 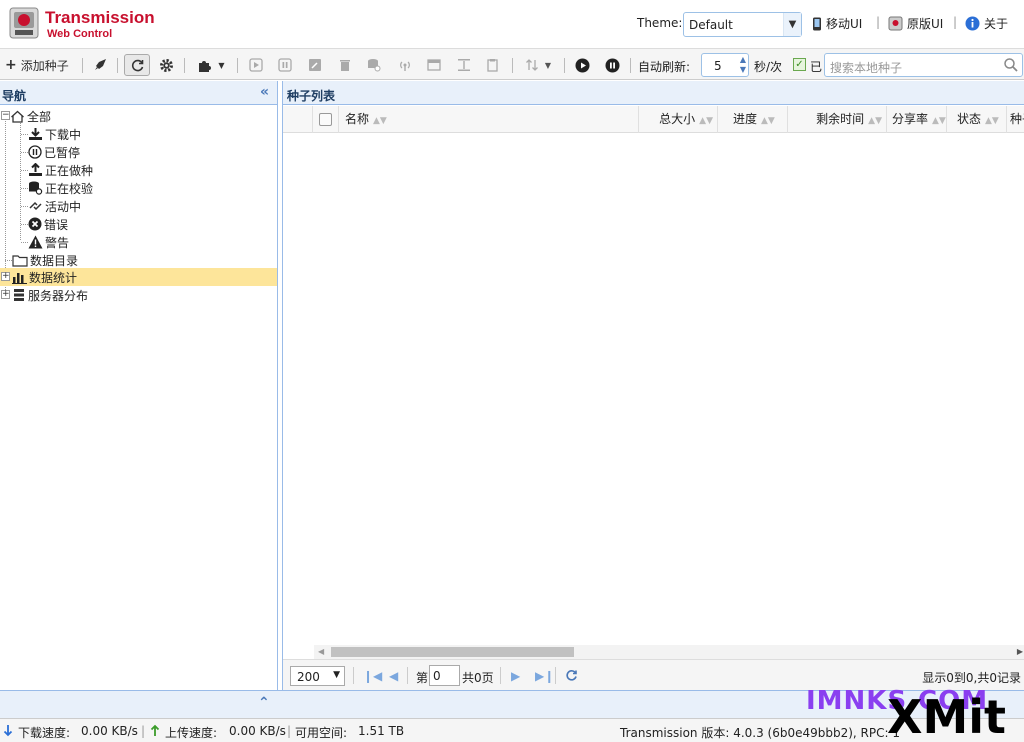 I want to click on auto-refresh-input: 5 ▲ ▼, so click(x=725, y=65).